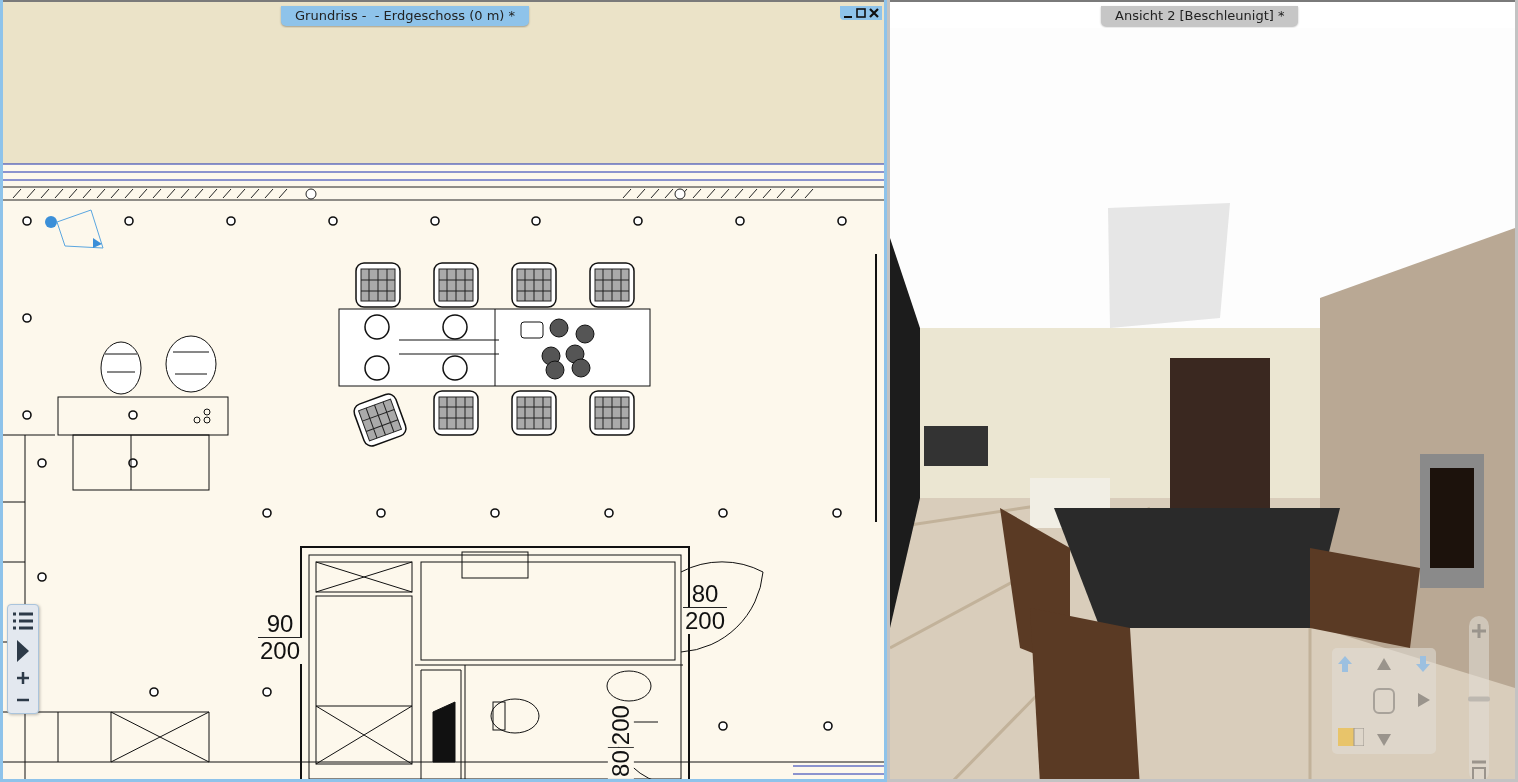 The height and width of the screenshot is (782, 1518). What do you see at coordinates (1351, 737) in the screenshot?
I see `view-mode-icon` at bounding box center [1351, 737].